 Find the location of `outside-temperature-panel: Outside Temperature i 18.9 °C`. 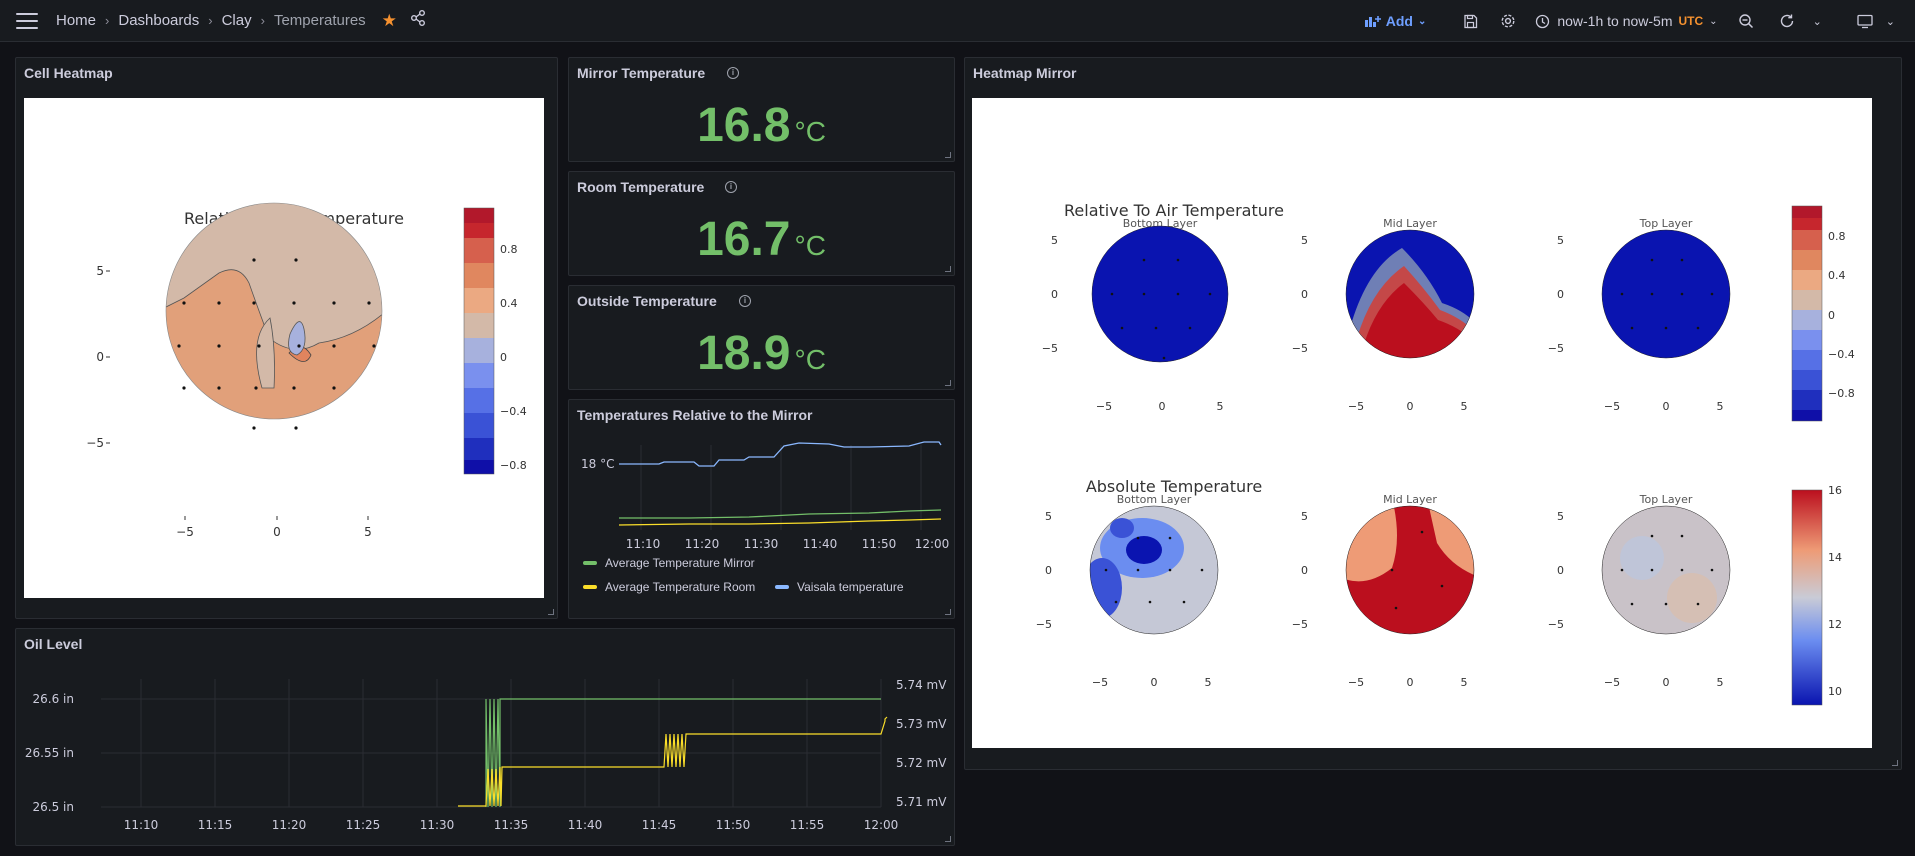

outside-temperature-panel: Outside Temperature i 18.9 °C is located at coordinates (761, 337).